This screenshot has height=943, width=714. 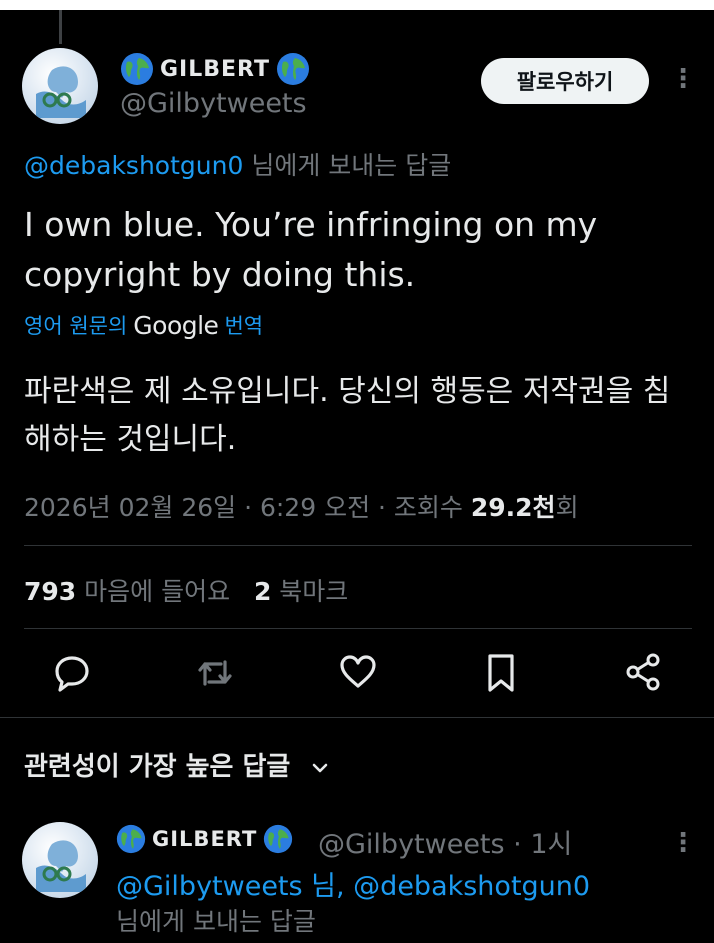 I want to click on bookmark-icon, so click(x=501, y=673).